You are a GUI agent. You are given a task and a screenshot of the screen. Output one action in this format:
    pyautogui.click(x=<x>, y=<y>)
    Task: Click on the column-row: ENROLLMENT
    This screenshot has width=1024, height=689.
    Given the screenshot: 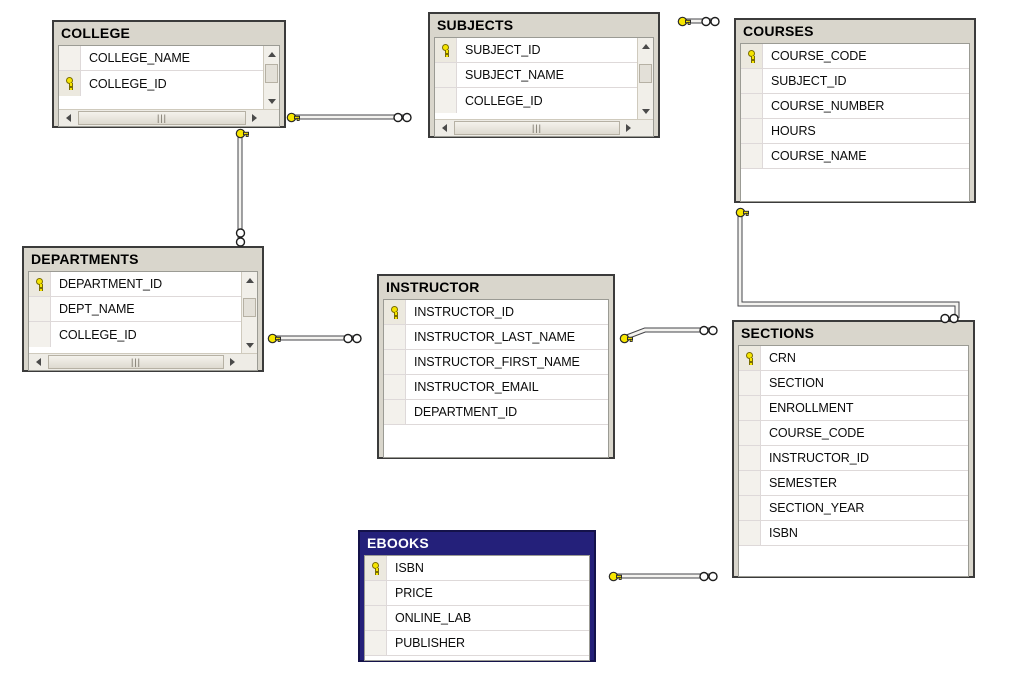 What is the action you would take?
    pyautogui.click(x=853, y=408)
    